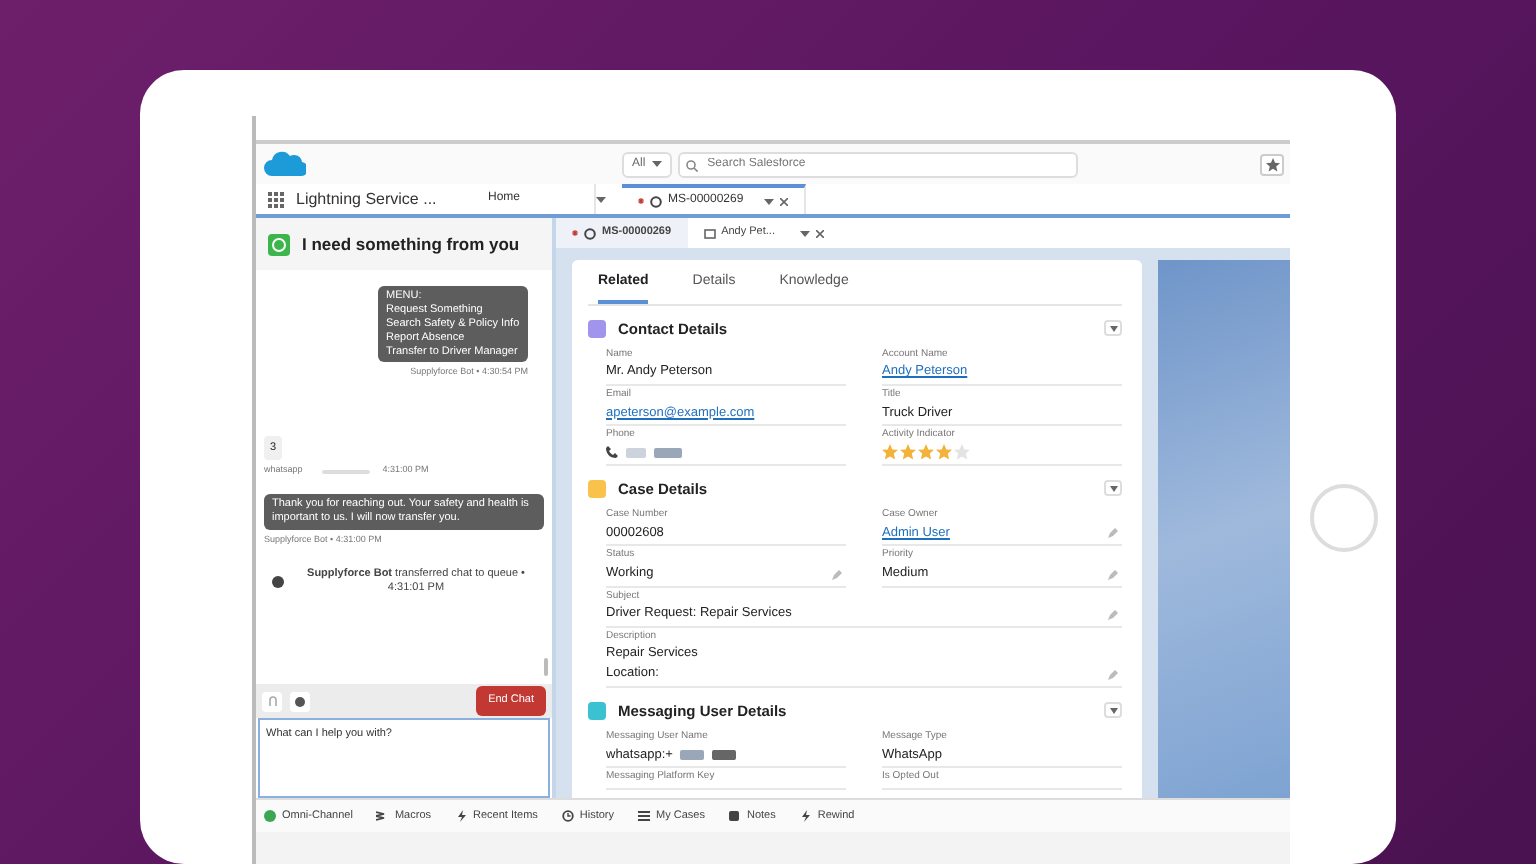  What do you see at coordinates (279, 244) in the screenshot?
I see `chat-app-icon` at bounding box center [279, 244].